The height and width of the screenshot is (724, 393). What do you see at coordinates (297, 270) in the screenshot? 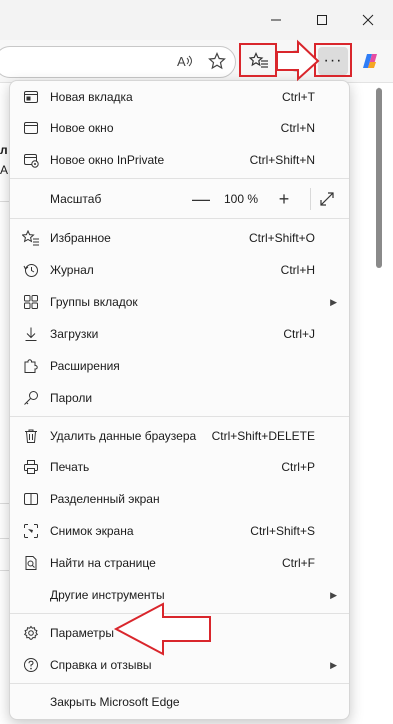
I see `menu-item-shortcut: Ctrl+H` at bounding box center [297, 270].